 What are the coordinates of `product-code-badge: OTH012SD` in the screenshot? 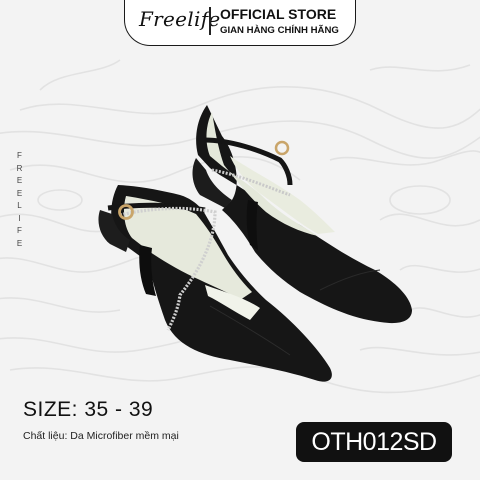 It's located at (374, 442).